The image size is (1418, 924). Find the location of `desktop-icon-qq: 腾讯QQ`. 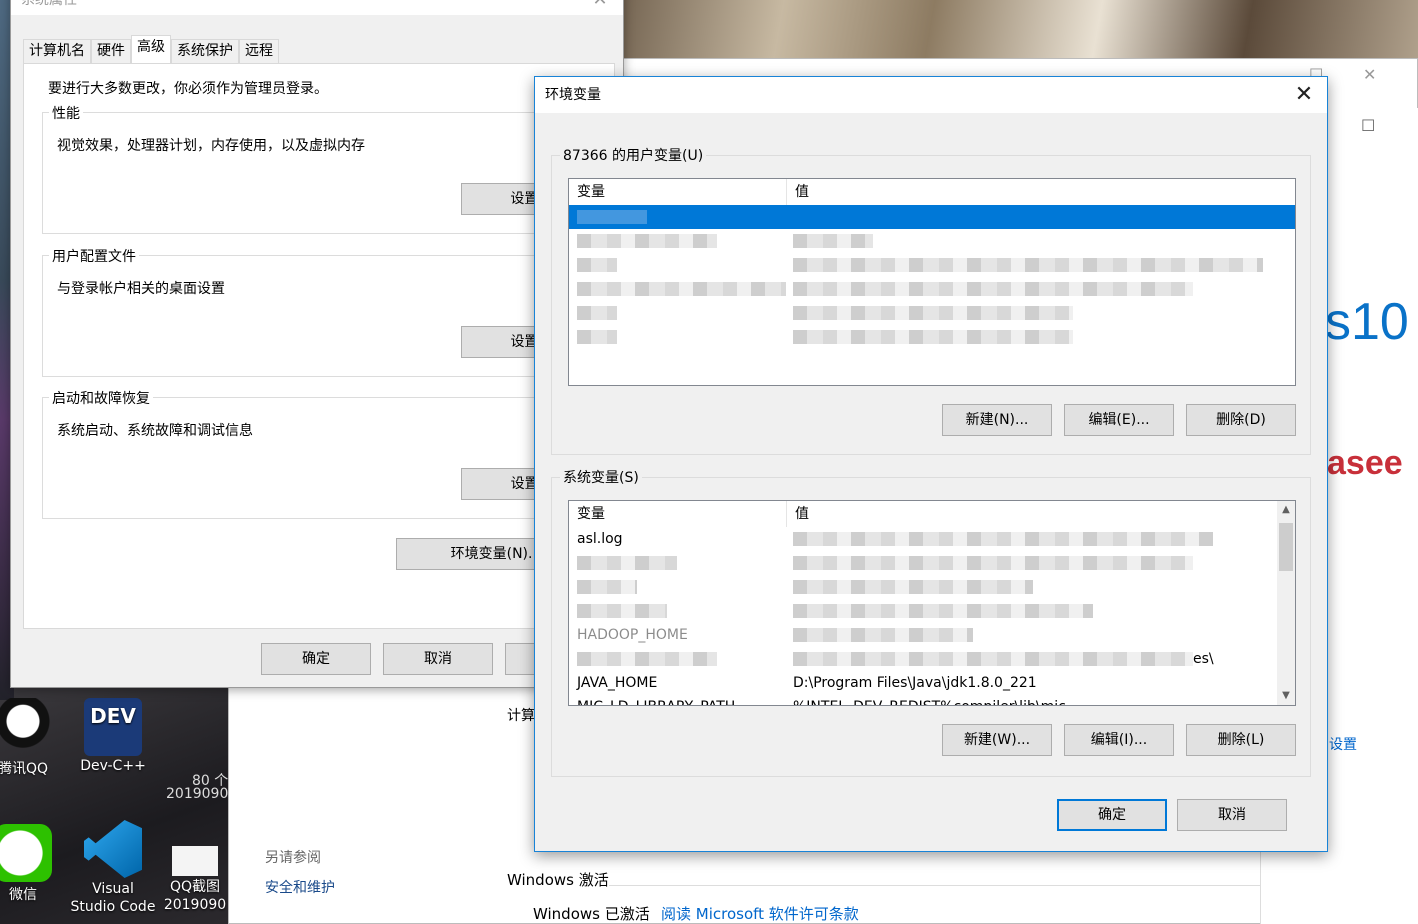

desktop-icon-qq: 腾讯QQ is located at coordinates (34, 738).